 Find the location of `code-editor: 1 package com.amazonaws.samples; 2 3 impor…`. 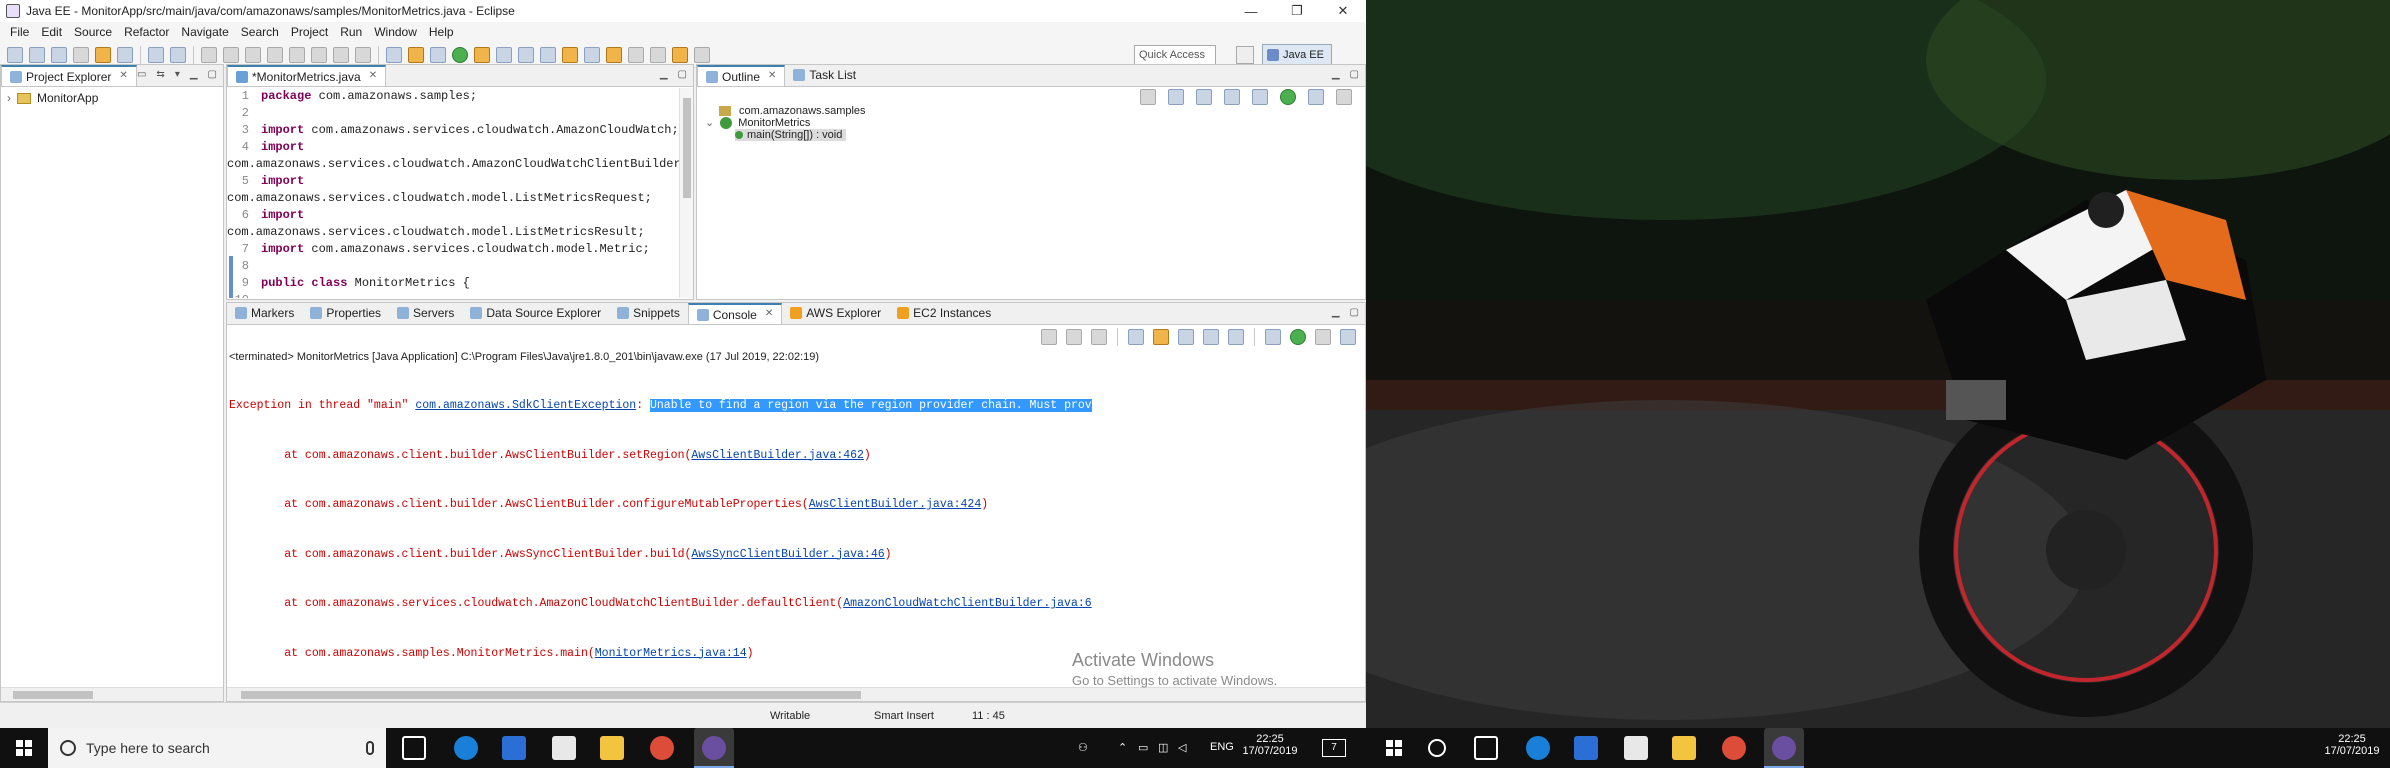

code-editor: 1 package com.amazonaws.samples; 2 3 impor… is located at coordinates (453, 193).